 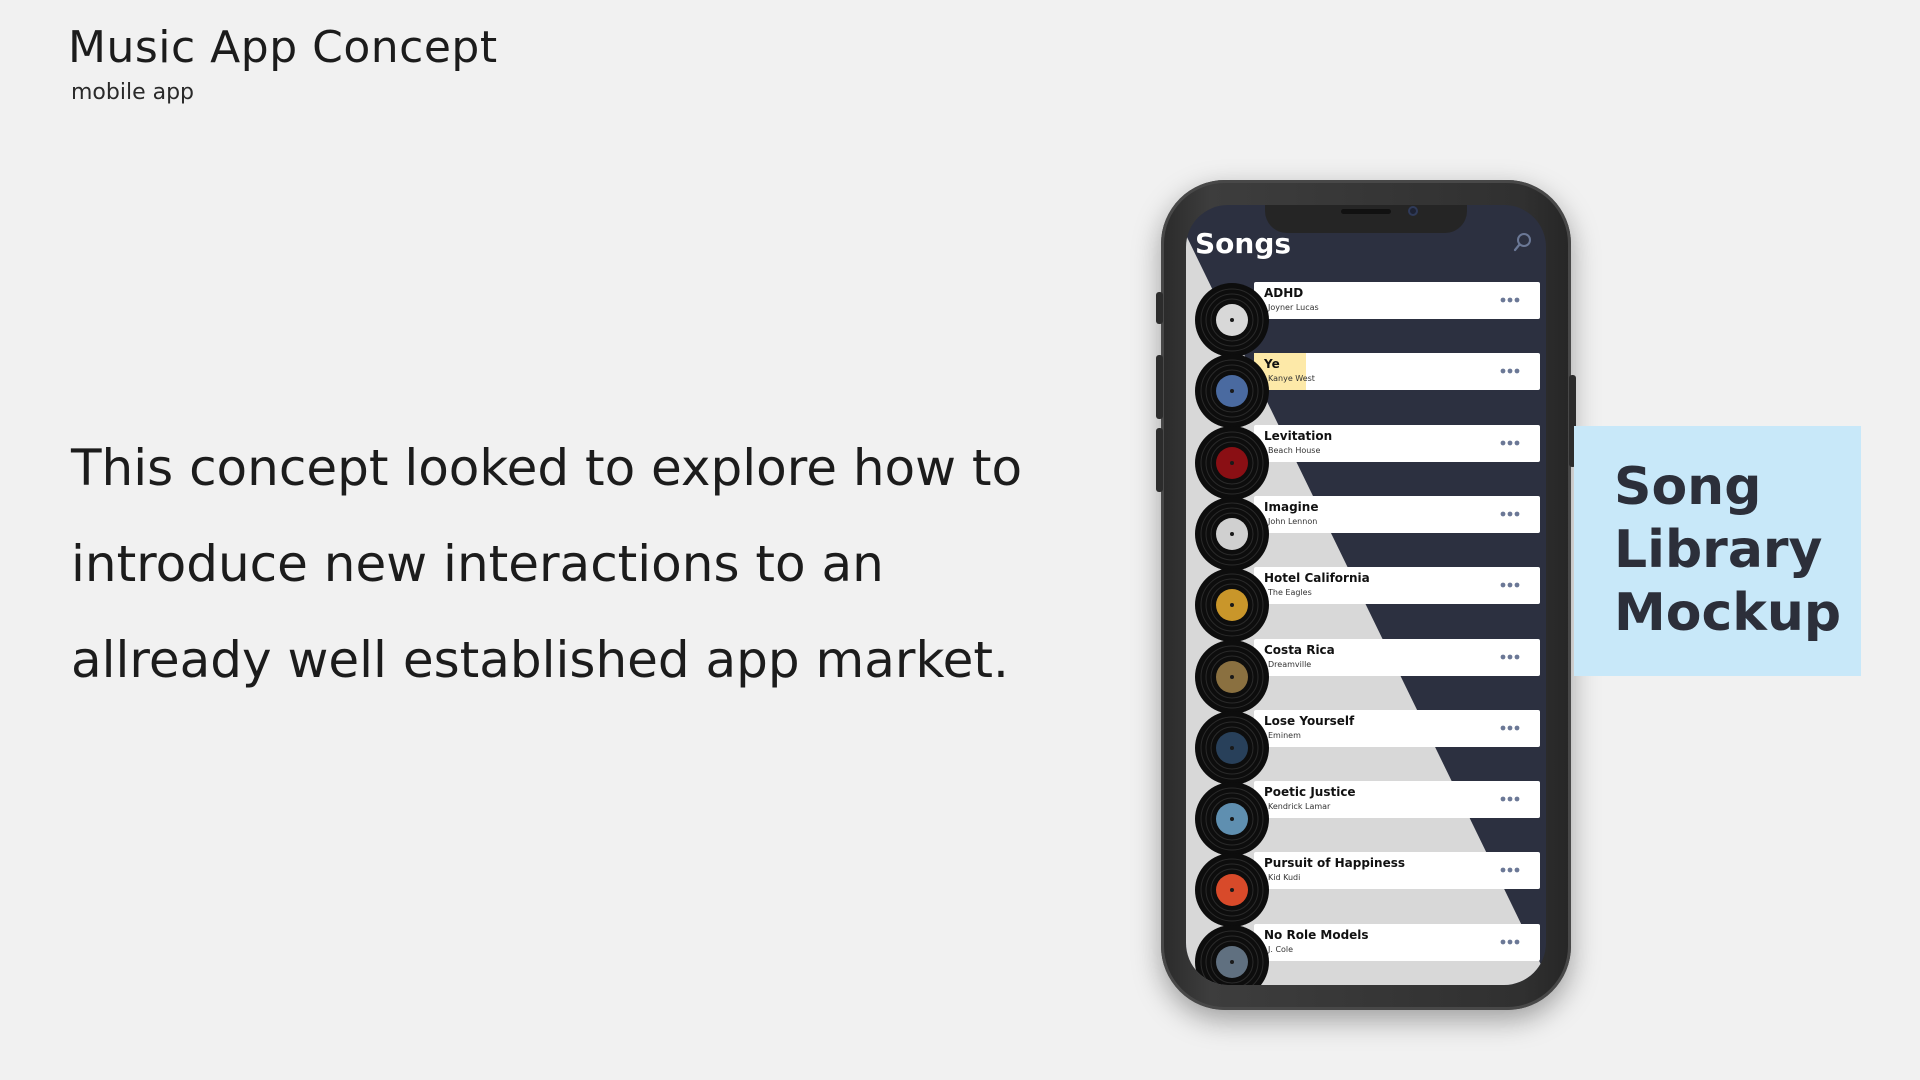 I want to click on song-artist: Kendrick Lamar, so click(x=1299, y=807).